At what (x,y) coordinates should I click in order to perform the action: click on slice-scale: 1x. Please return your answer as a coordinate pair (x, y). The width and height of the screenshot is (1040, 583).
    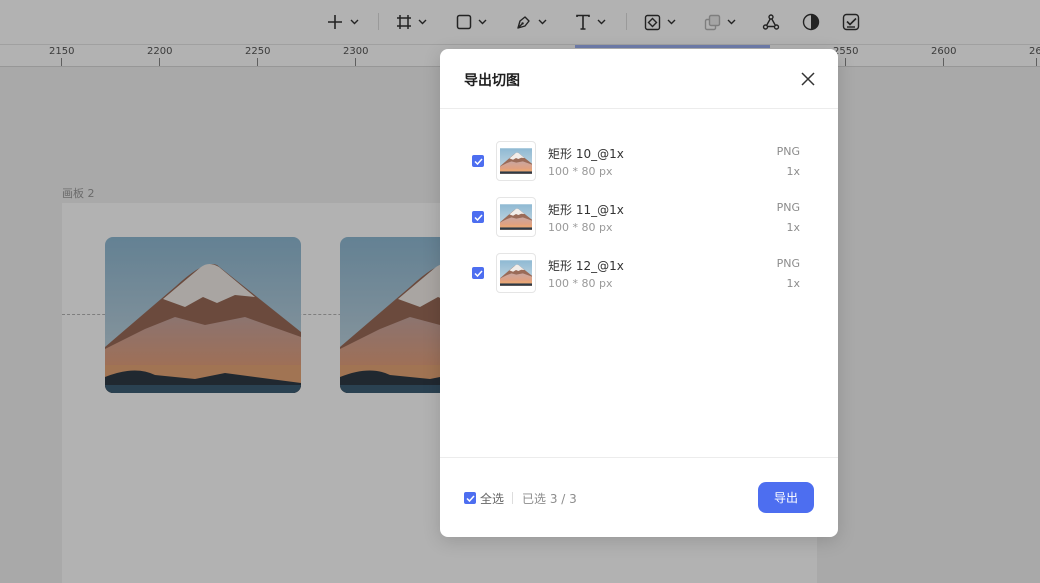
    Looking at the image, I should click on (793, 283).